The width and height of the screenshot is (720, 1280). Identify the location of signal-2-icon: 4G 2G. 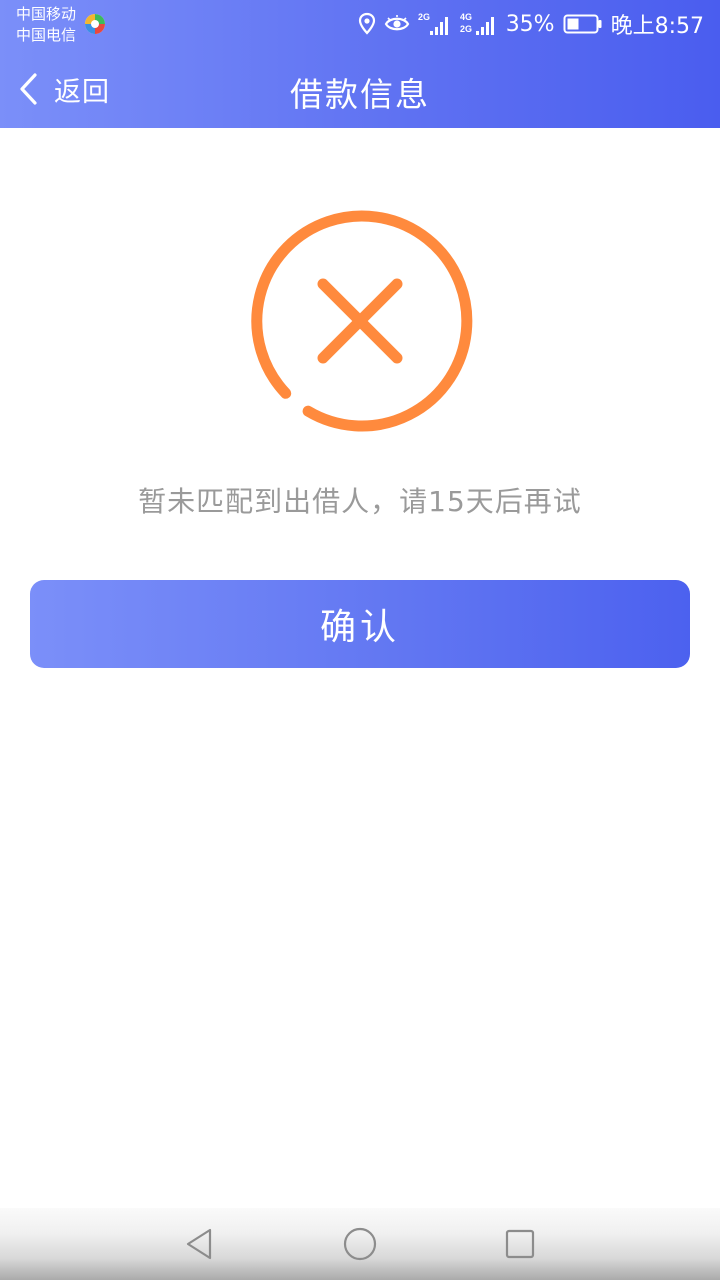
(479, 24).